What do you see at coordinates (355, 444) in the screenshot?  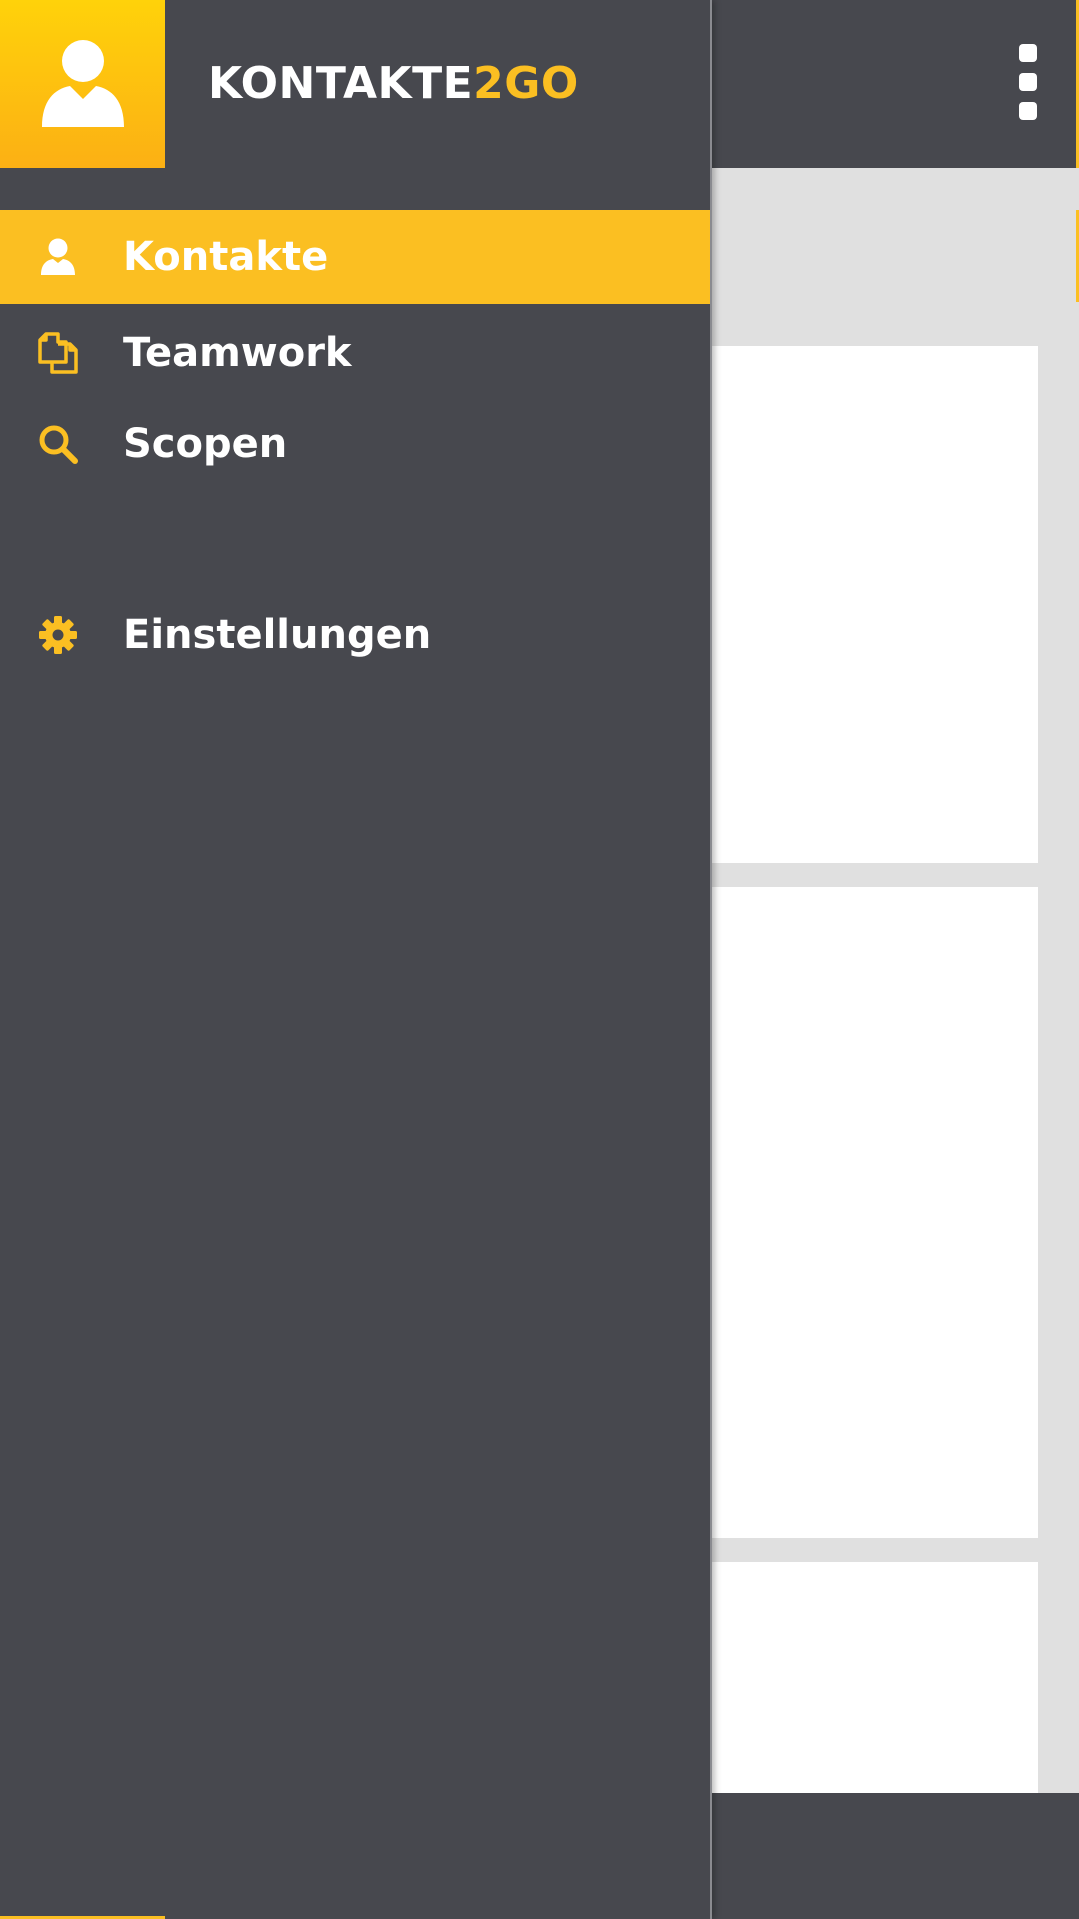 I see `nav-item-scopen: Scopen` at bounding box center [355, 444].